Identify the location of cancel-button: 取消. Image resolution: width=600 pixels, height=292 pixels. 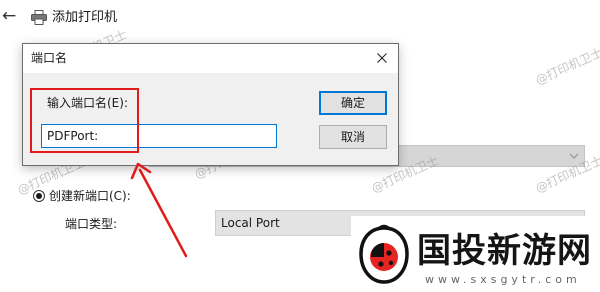
(353, 137).